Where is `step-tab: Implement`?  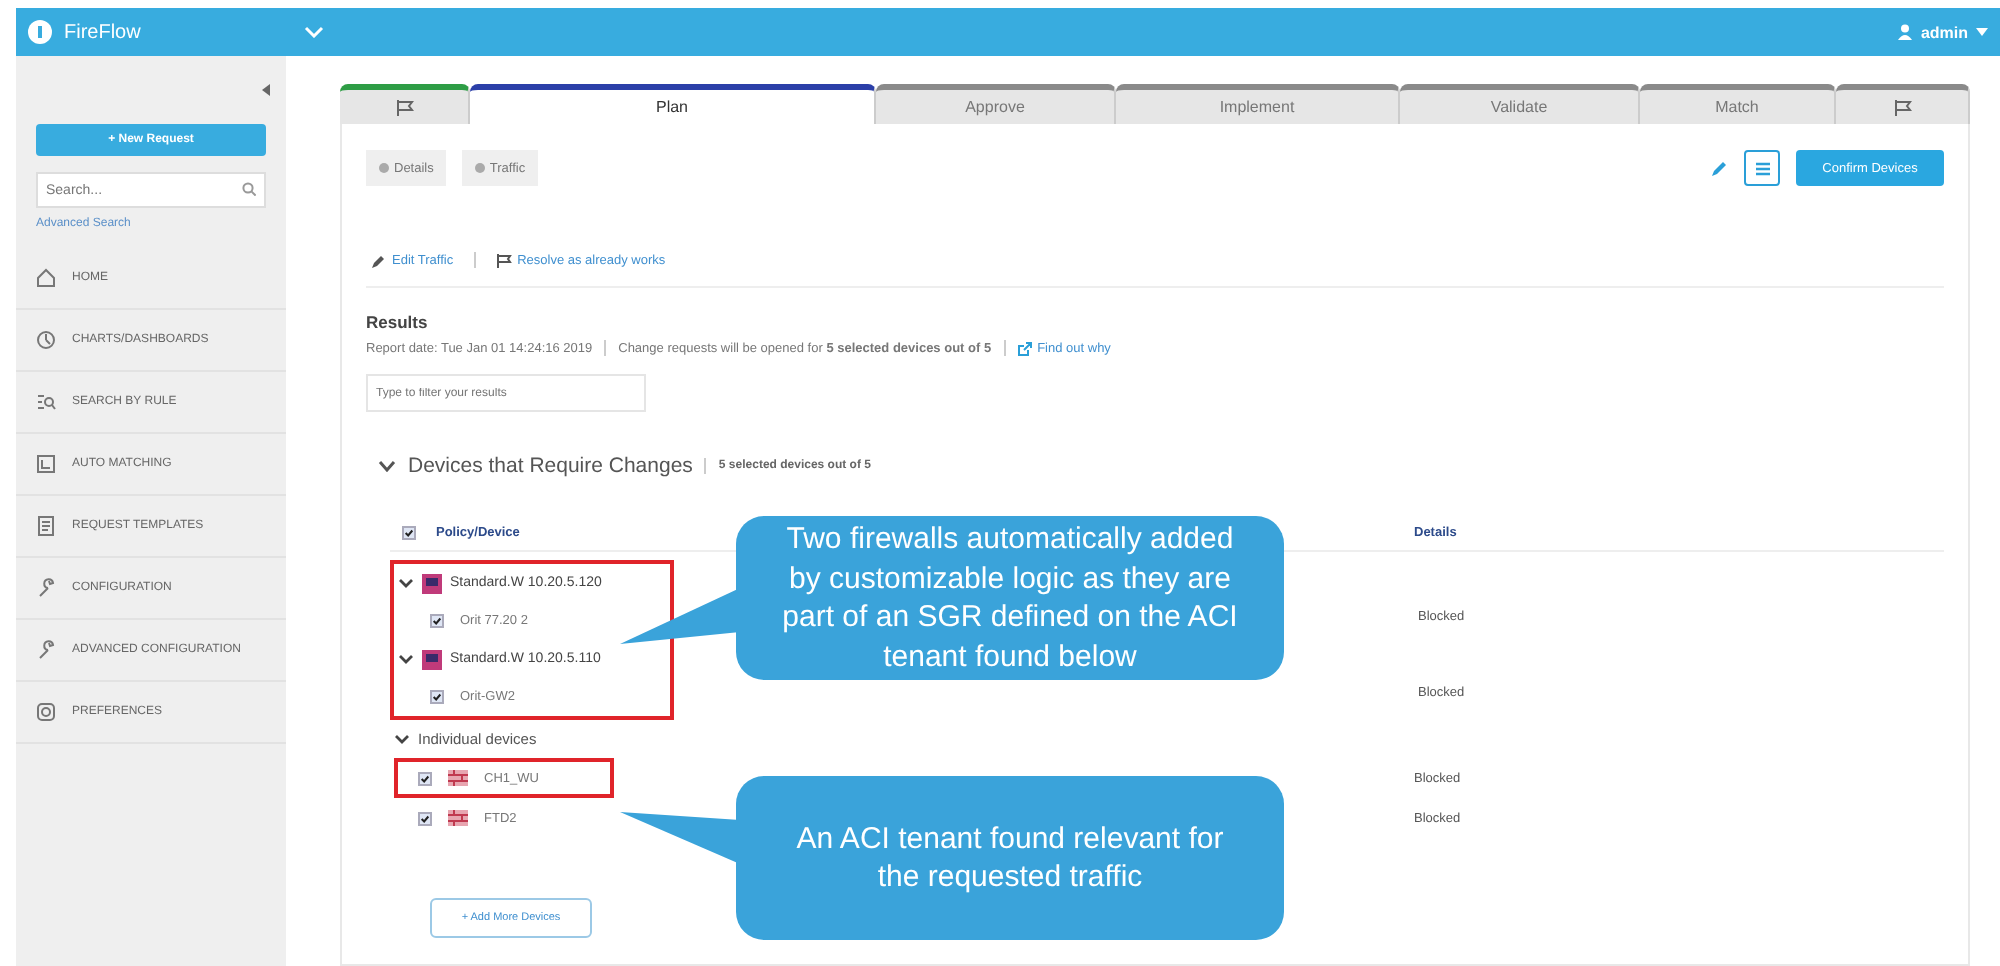
step-tab: Implement is located at coordinates (1258, 104).